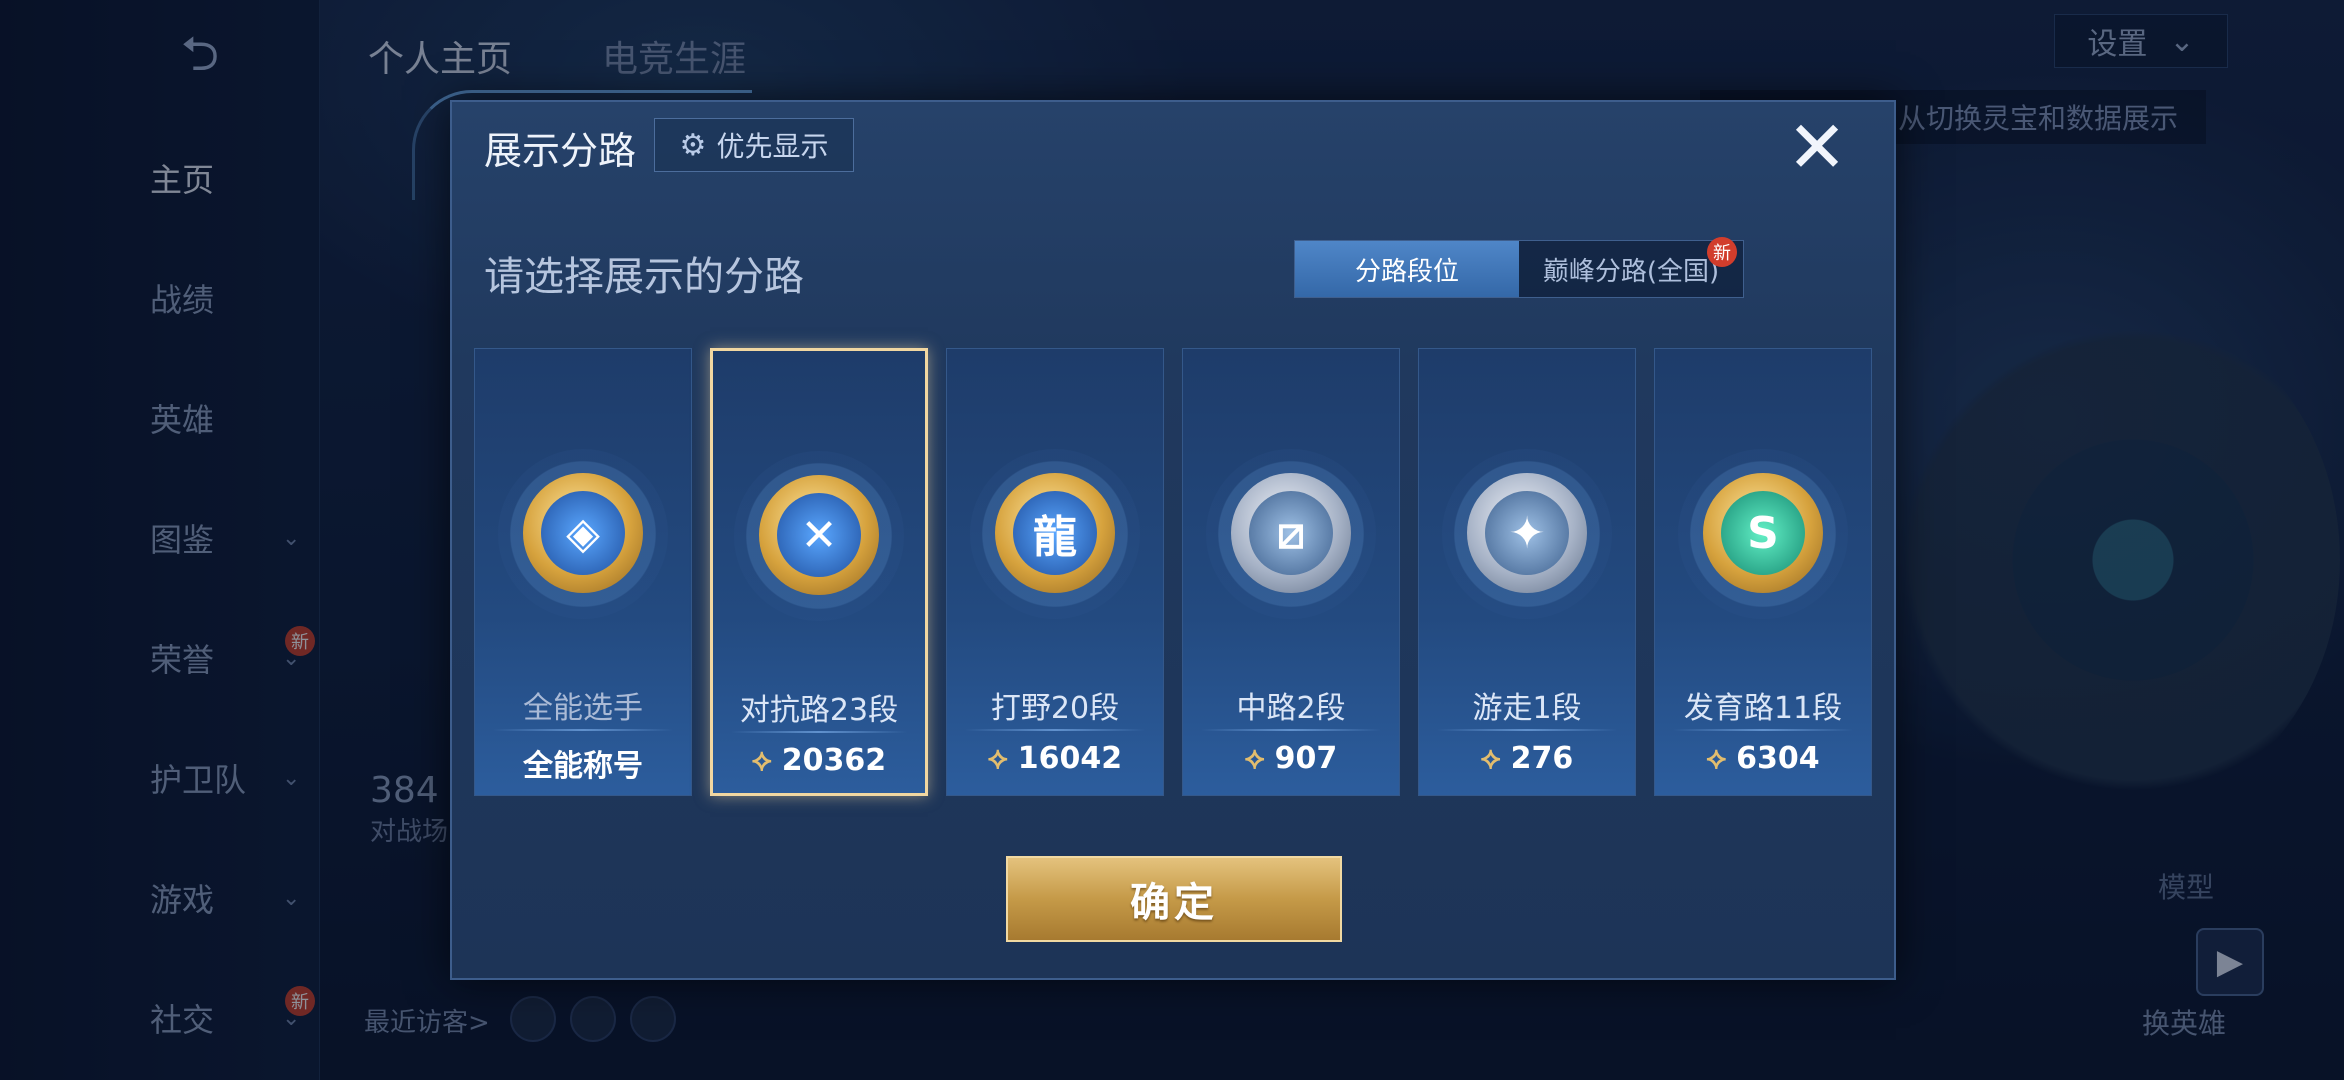 Image resolution: width=2344 pixels, height=1080 pixels. I want to click on lane-rank-label: 发育路11段, so click(1763, 708).